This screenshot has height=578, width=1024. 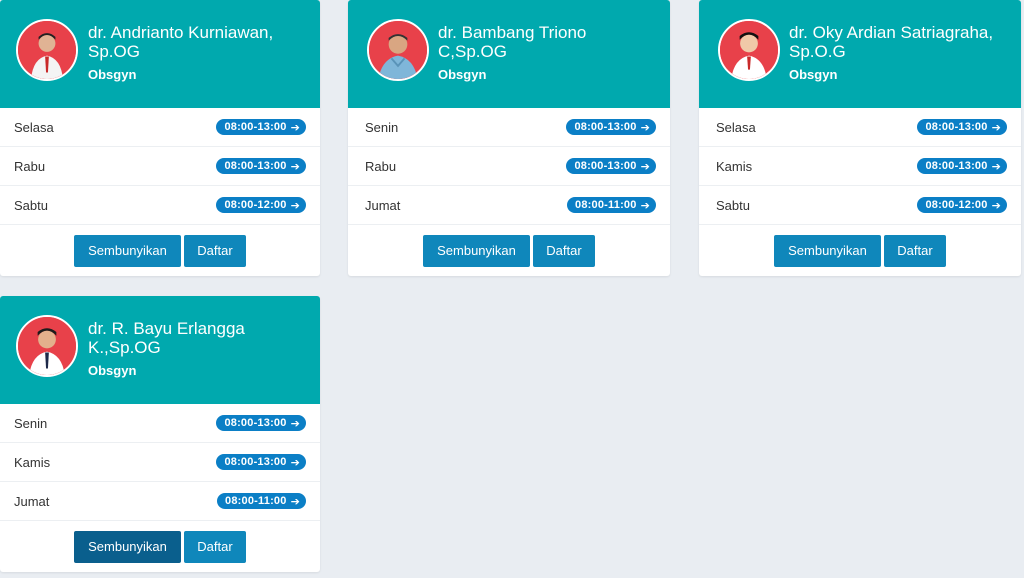 I want to click on doctor-name: dr. Oky Ardian Satriagraha, Sp.O.G, so click(x=891, y=42).